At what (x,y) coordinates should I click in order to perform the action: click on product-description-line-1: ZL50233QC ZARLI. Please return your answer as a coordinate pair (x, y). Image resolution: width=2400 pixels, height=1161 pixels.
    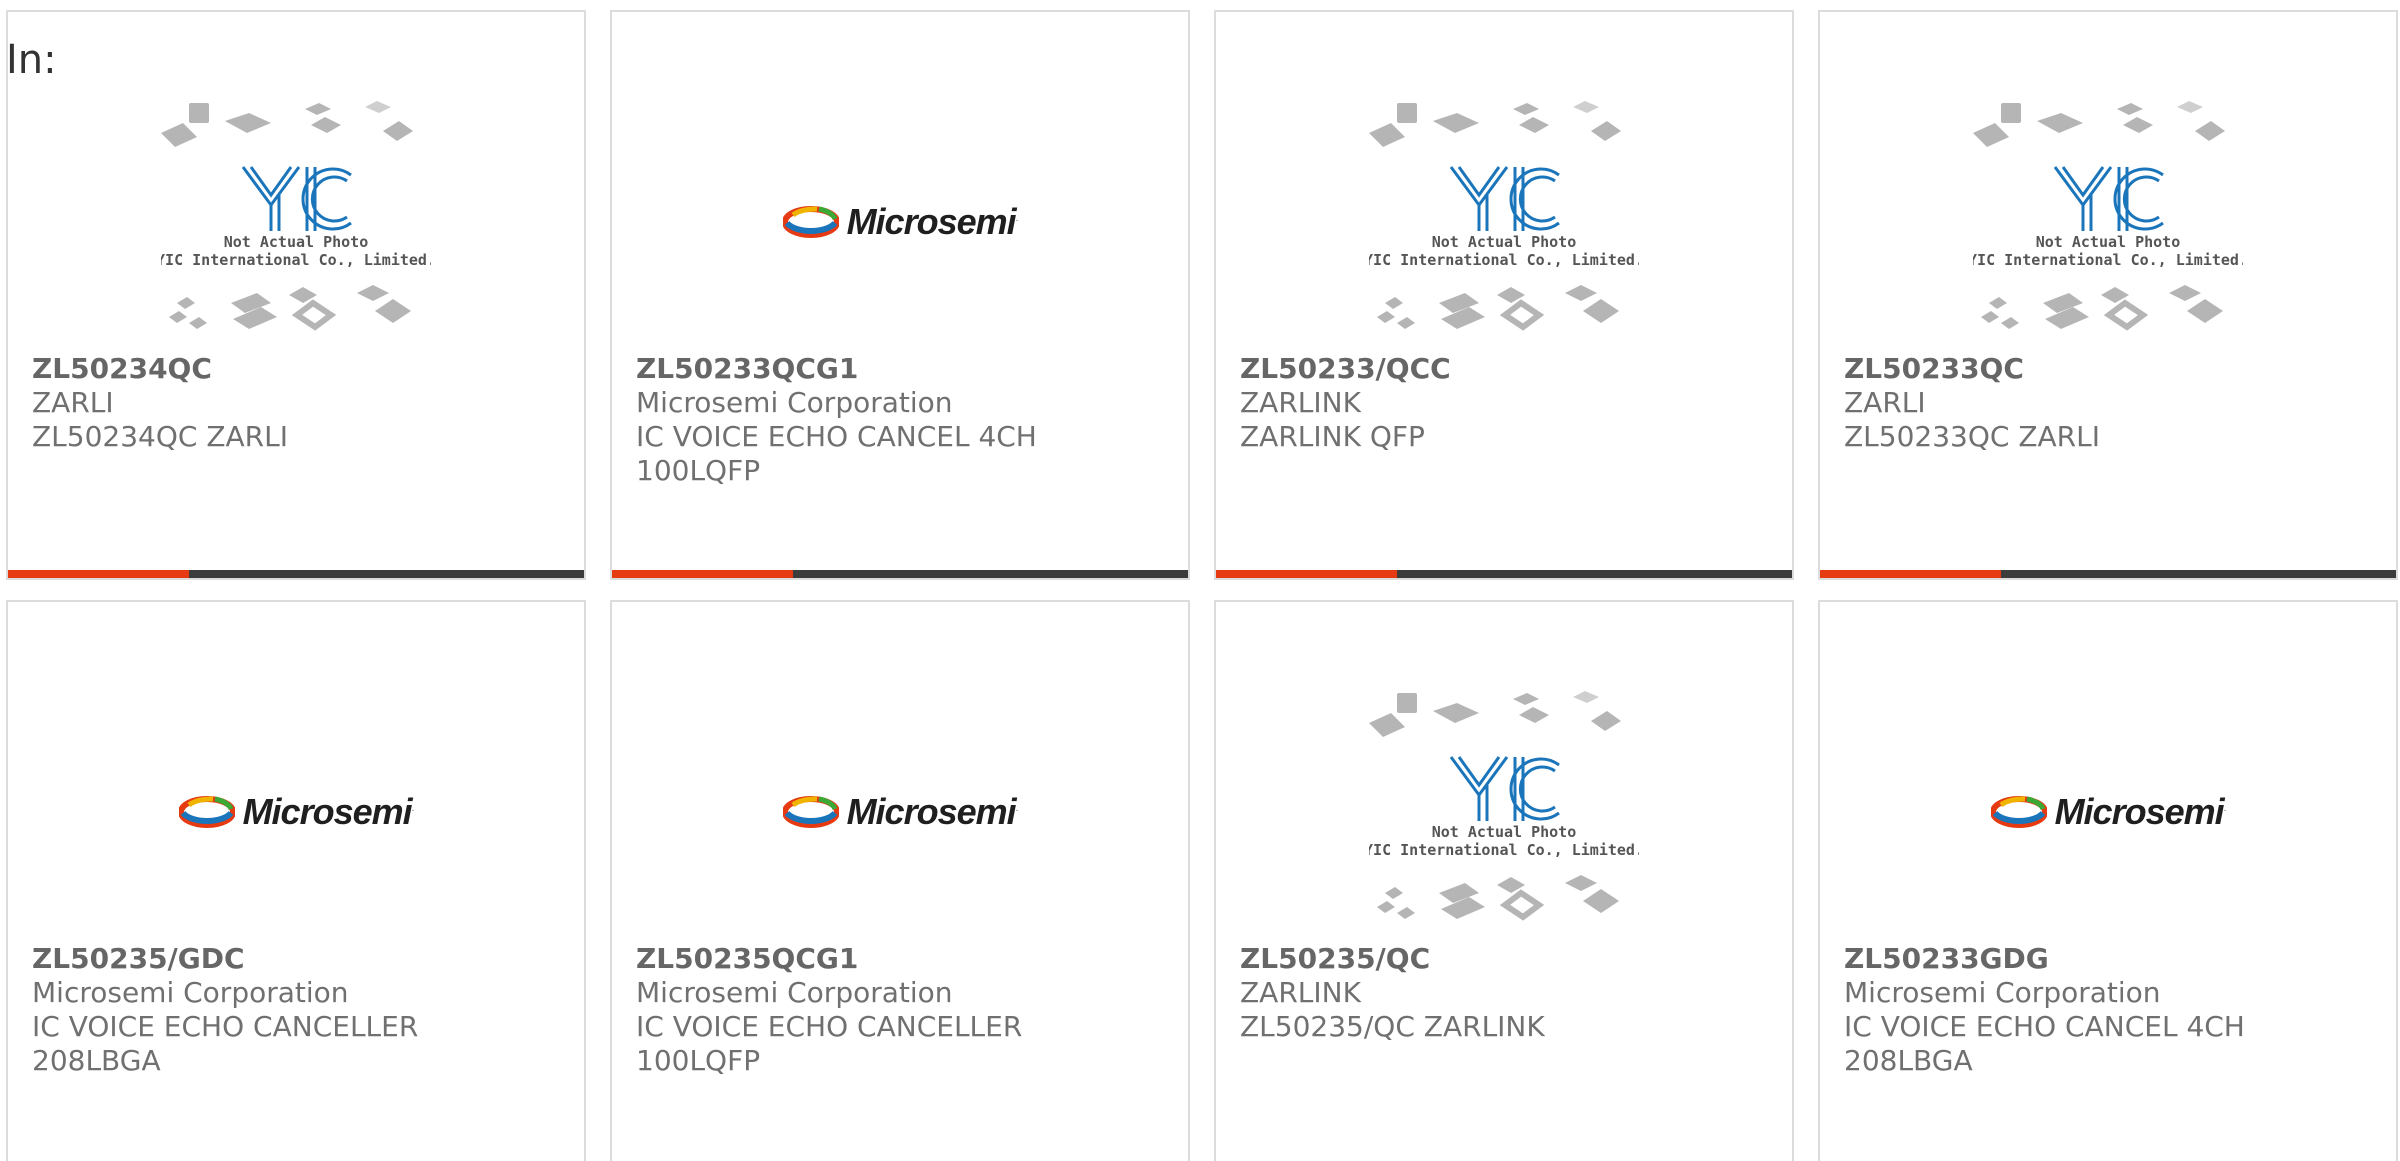
    Looking at the image, I should click on (1972, 436).